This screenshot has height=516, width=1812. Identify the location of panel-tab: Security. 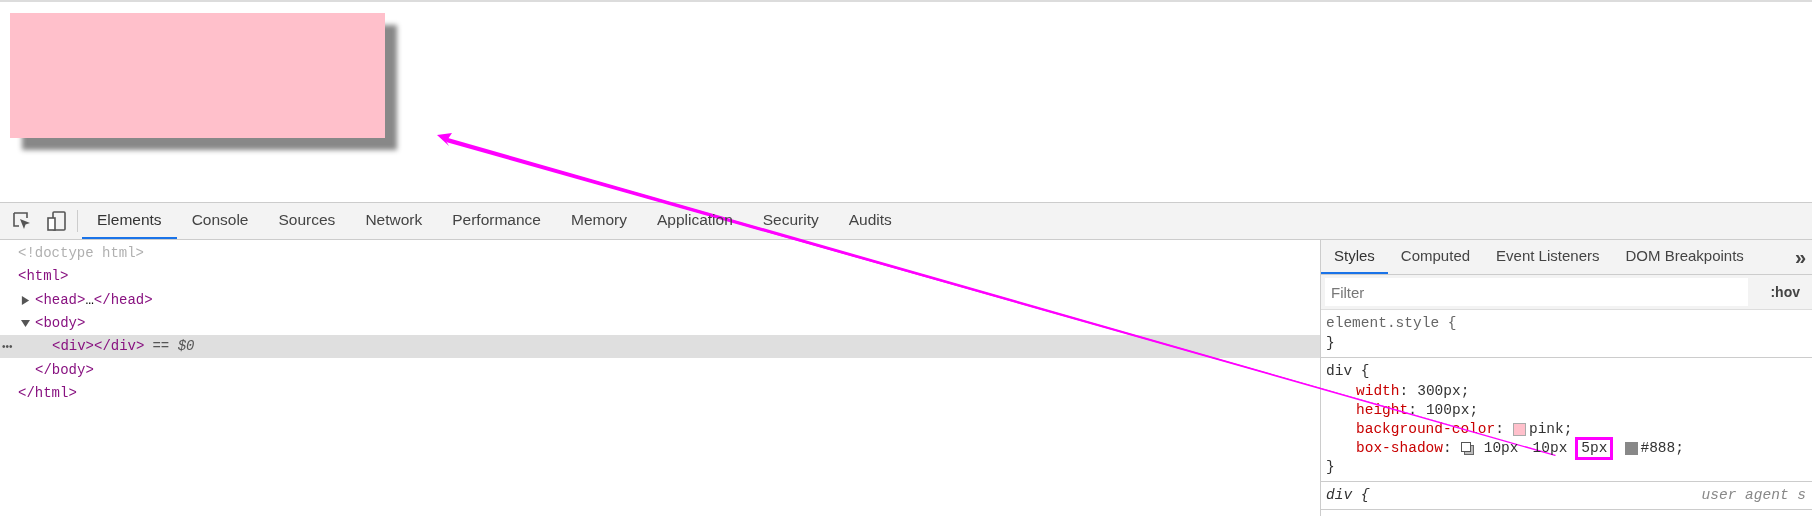
(790, 221).